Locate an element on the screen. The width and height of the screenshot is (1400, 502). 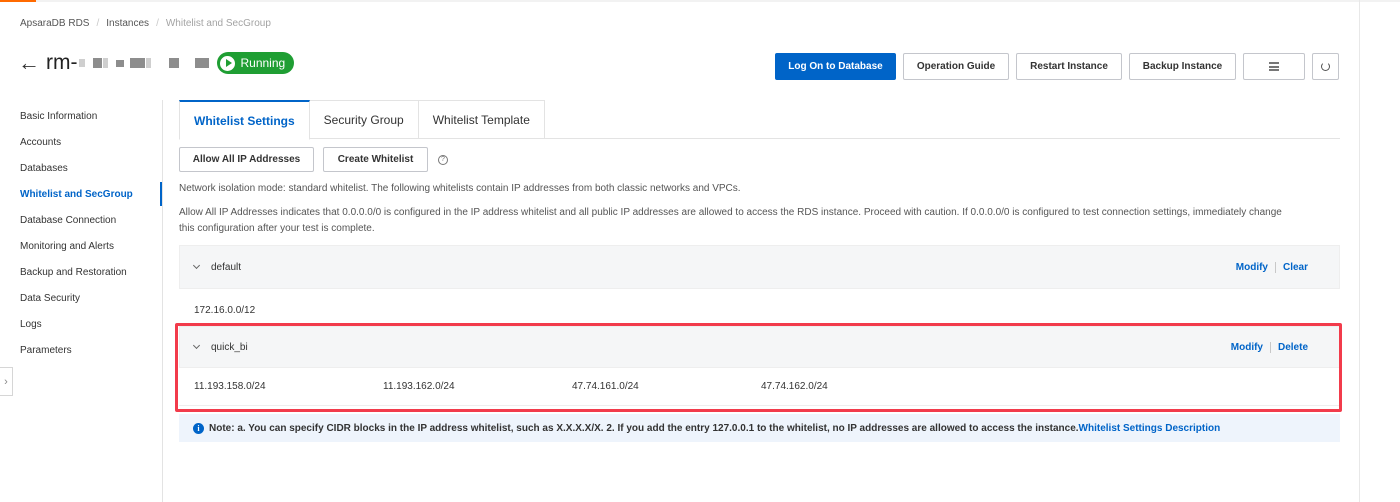
instance-id: rm- is located at coordinates (62, 62).